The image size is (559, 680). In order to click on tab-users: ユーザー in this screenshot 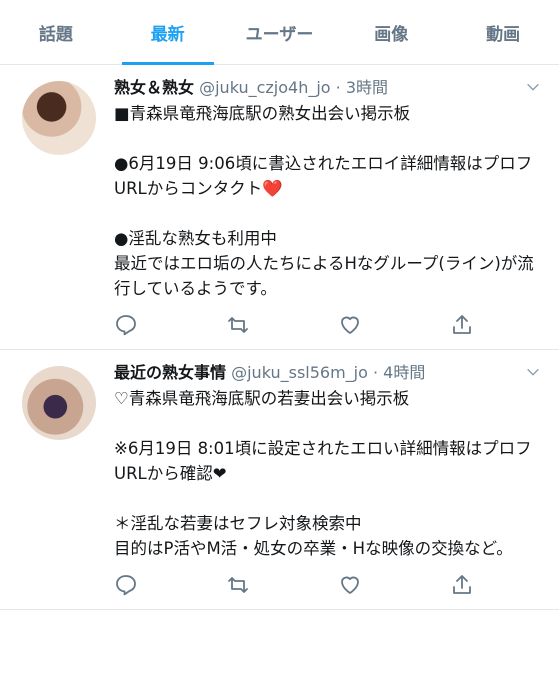, I will do `click(280, 32)`.